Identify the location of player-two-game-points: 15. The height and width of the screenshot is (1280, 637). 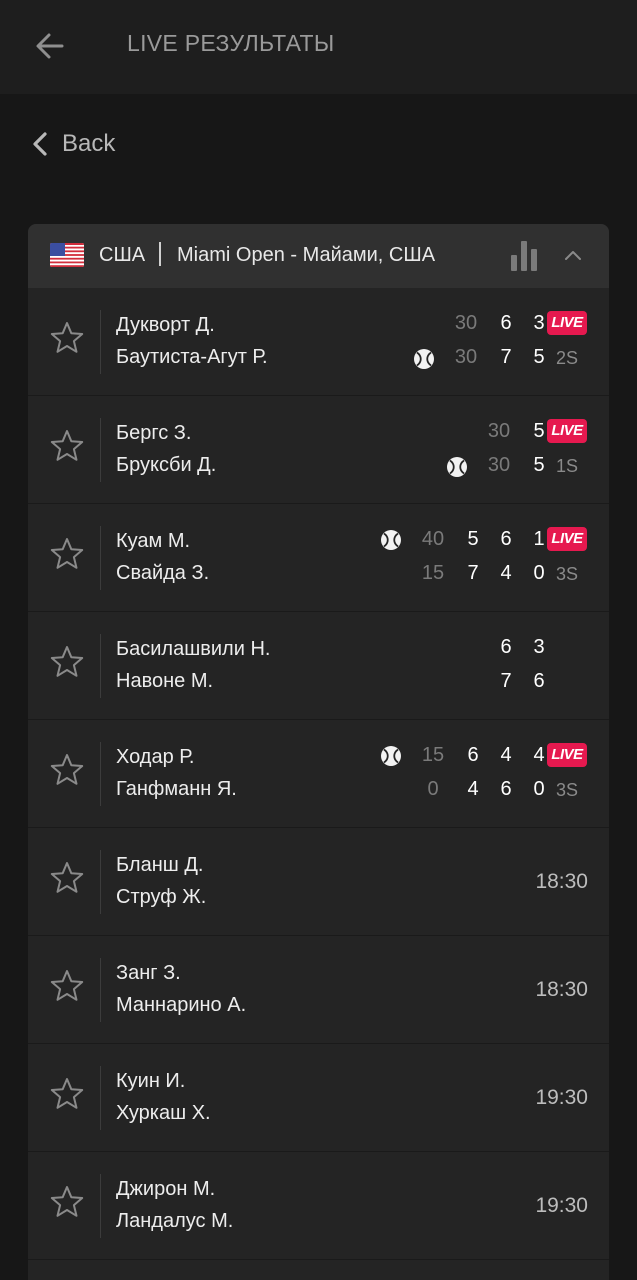
(433, 573).